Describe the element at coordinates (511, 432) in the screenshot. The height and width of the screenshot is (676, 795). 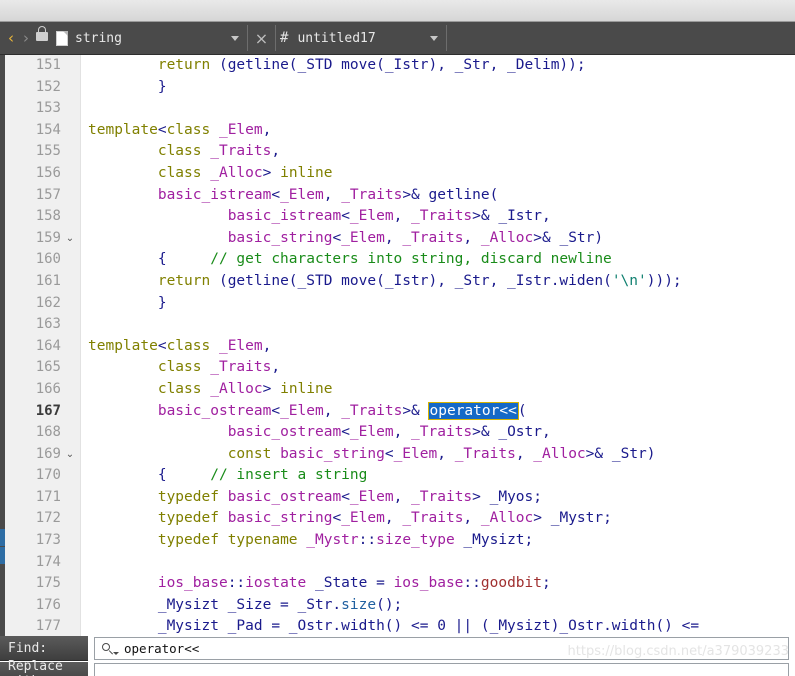
I see `code-token: >& _Ostr,` at that location.